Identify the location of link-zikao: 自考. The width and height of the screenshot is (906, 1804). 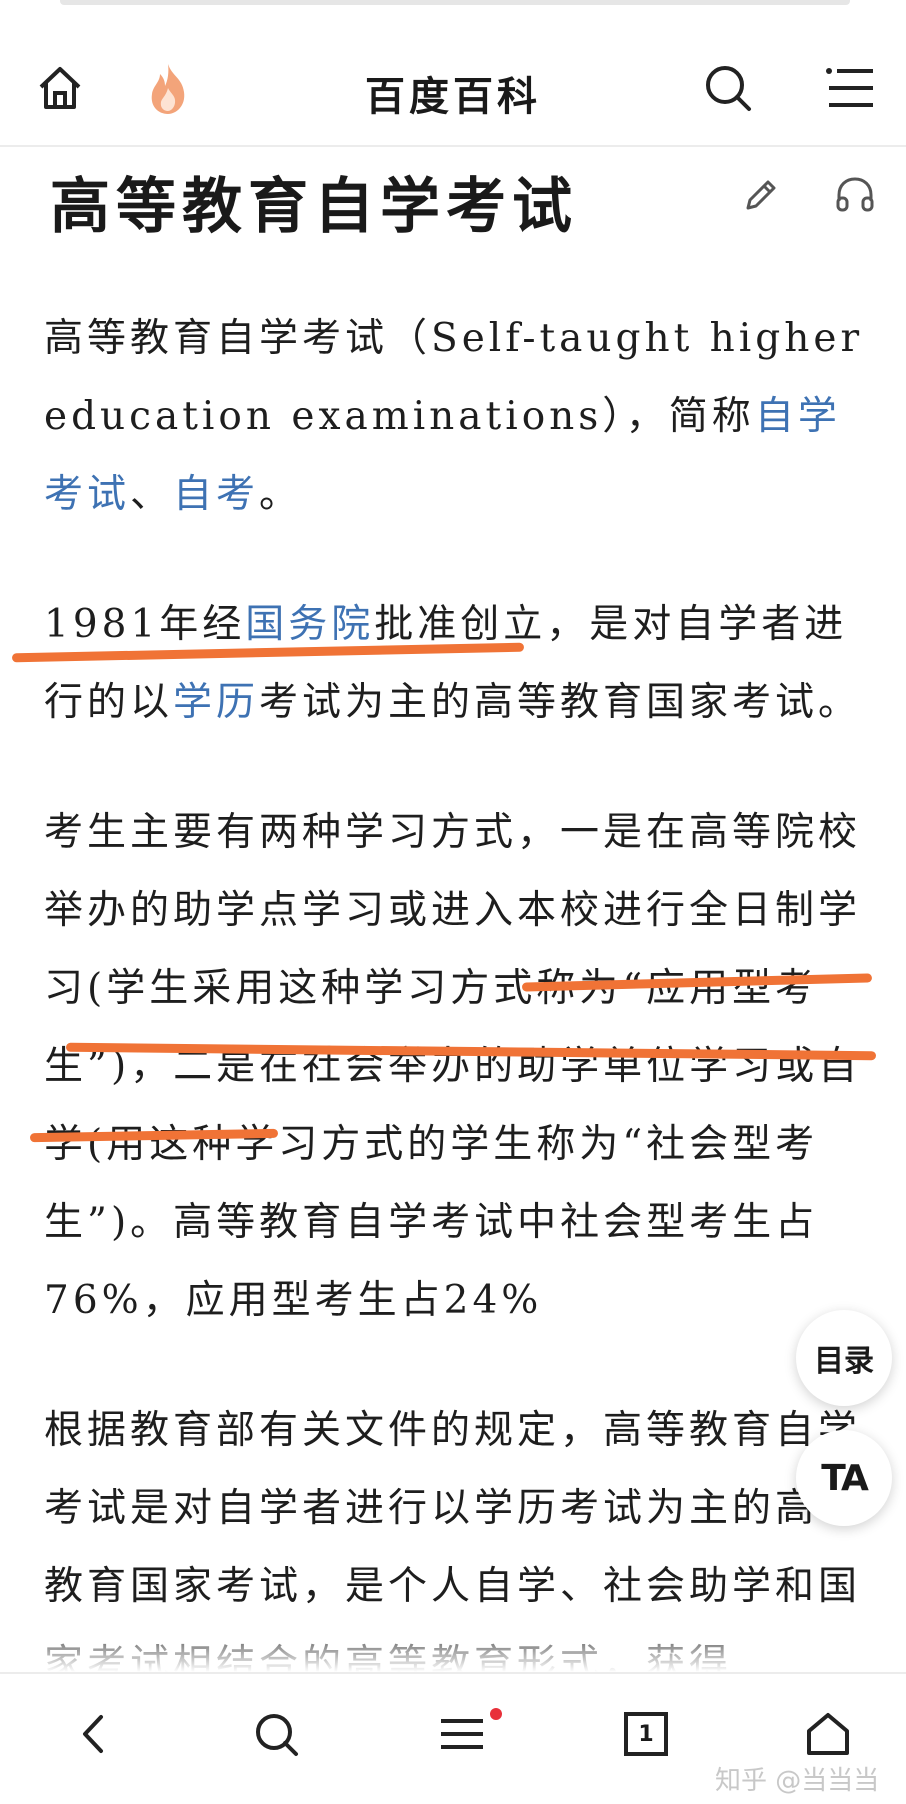
(216, 494).